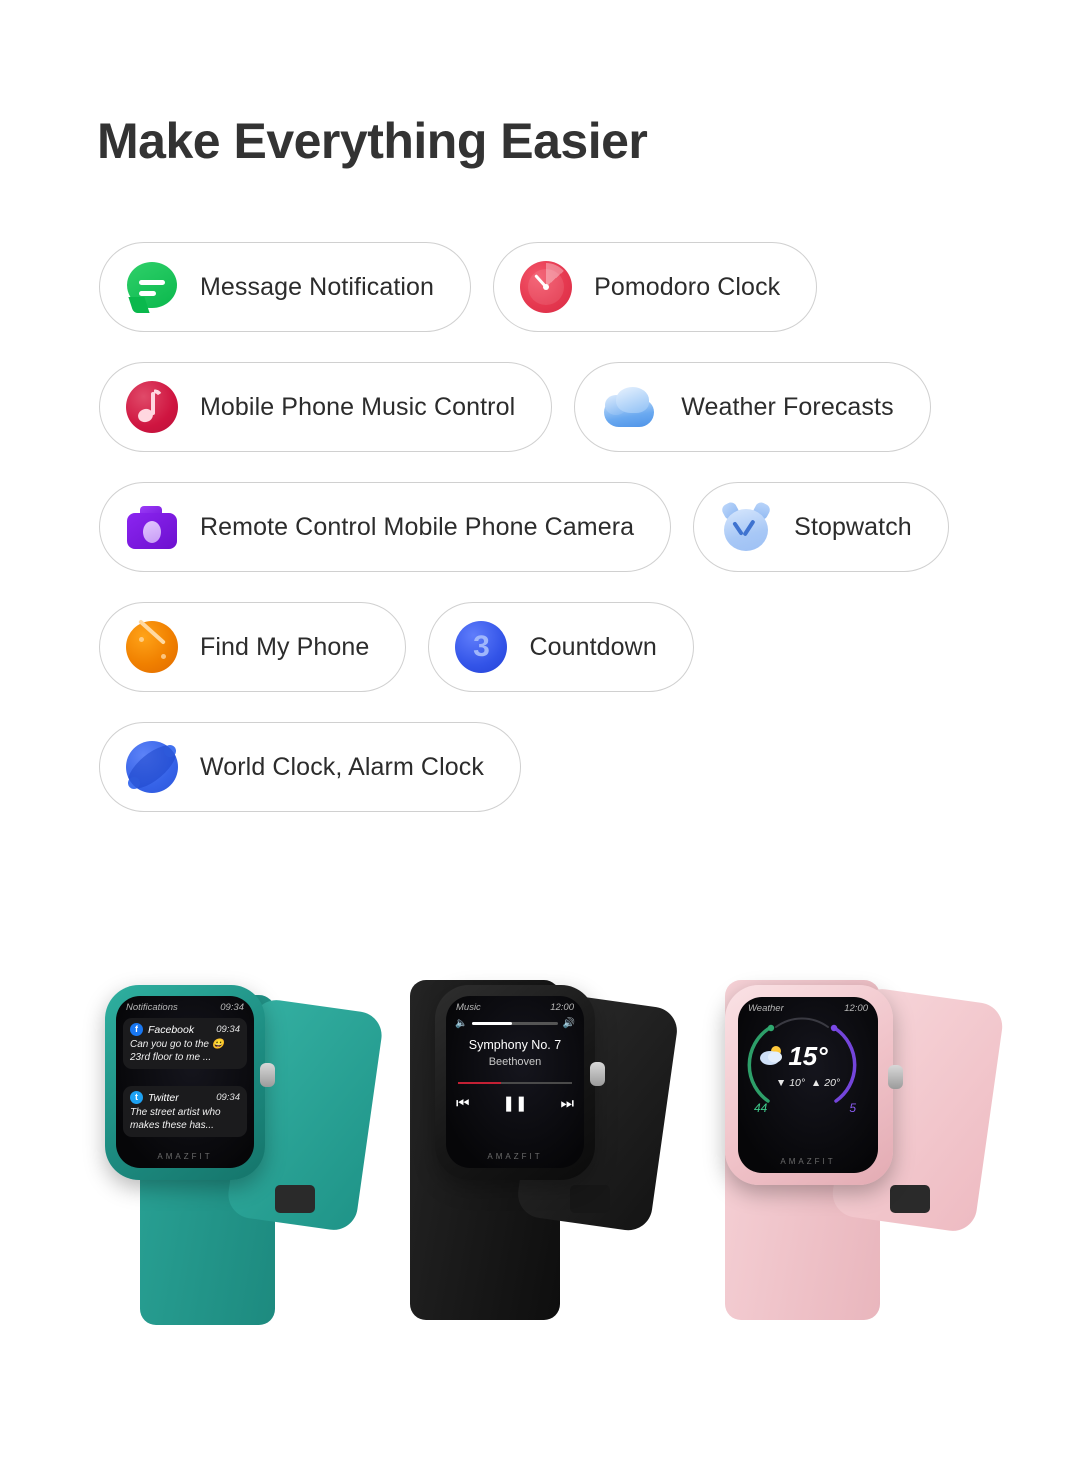  Describe the element at coordinates (816, 1083) in the screenshot. I see `arrow-up-icon: ▲` at that location.